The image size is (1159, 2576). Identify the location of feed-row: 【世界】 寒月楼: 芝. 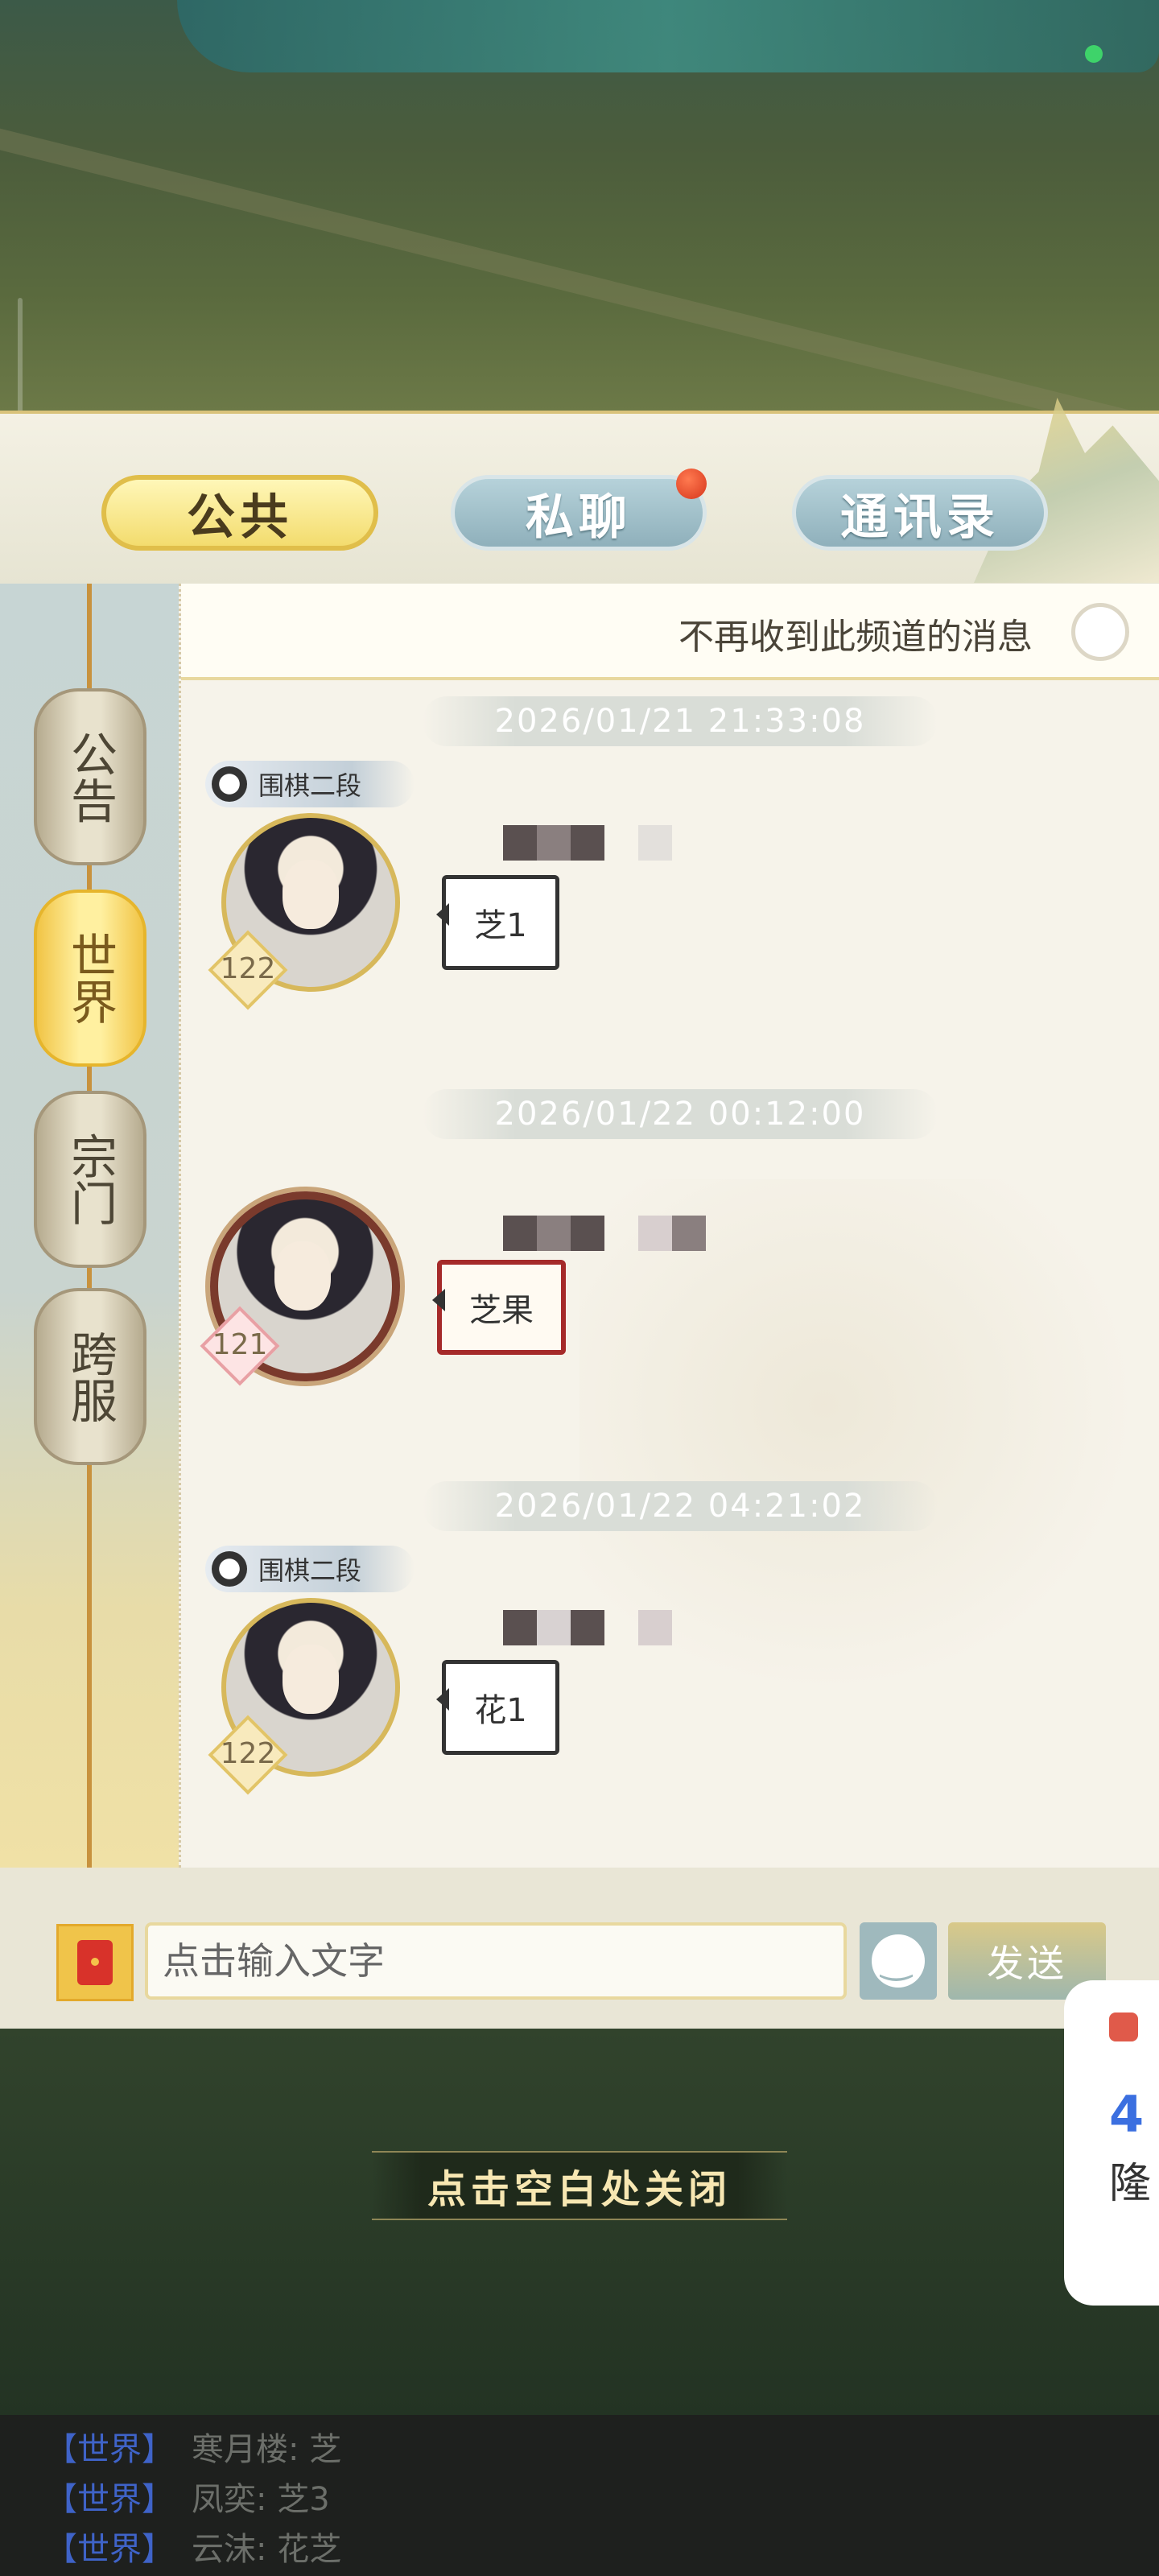
(193, 2446).